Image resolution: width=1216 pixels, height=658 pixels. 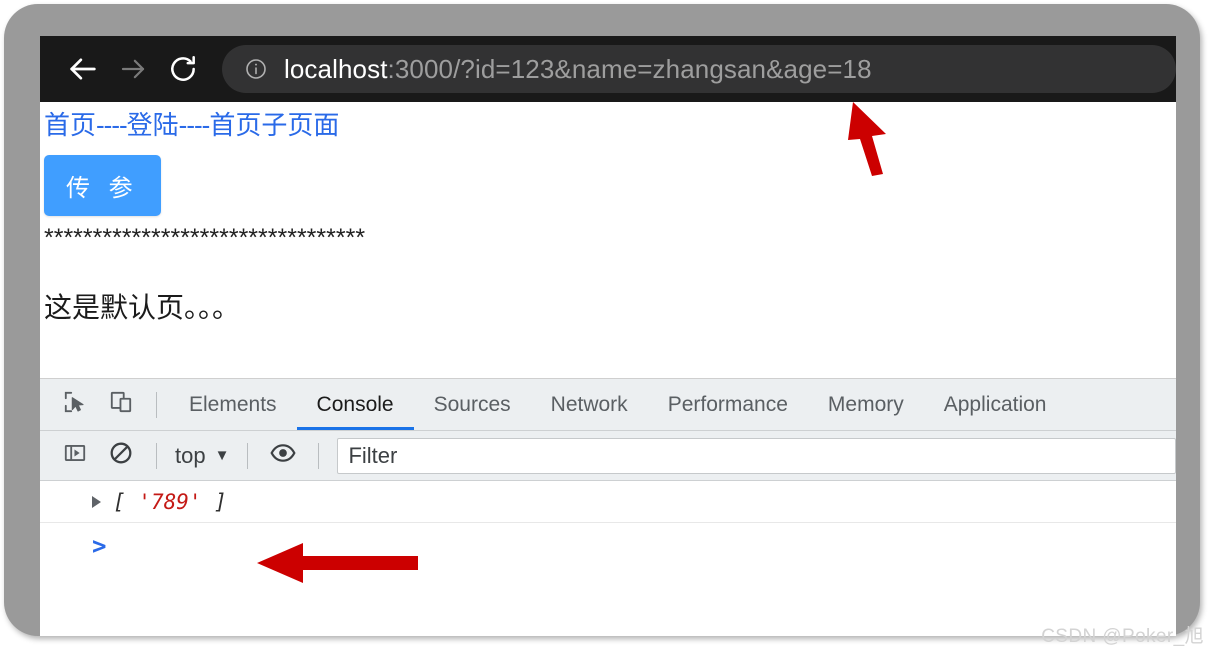 What do you see at coordinates (608, 502) in the screenshot?
I see `console-message-row: [ '789' ]` at bounding box center [608, 502].